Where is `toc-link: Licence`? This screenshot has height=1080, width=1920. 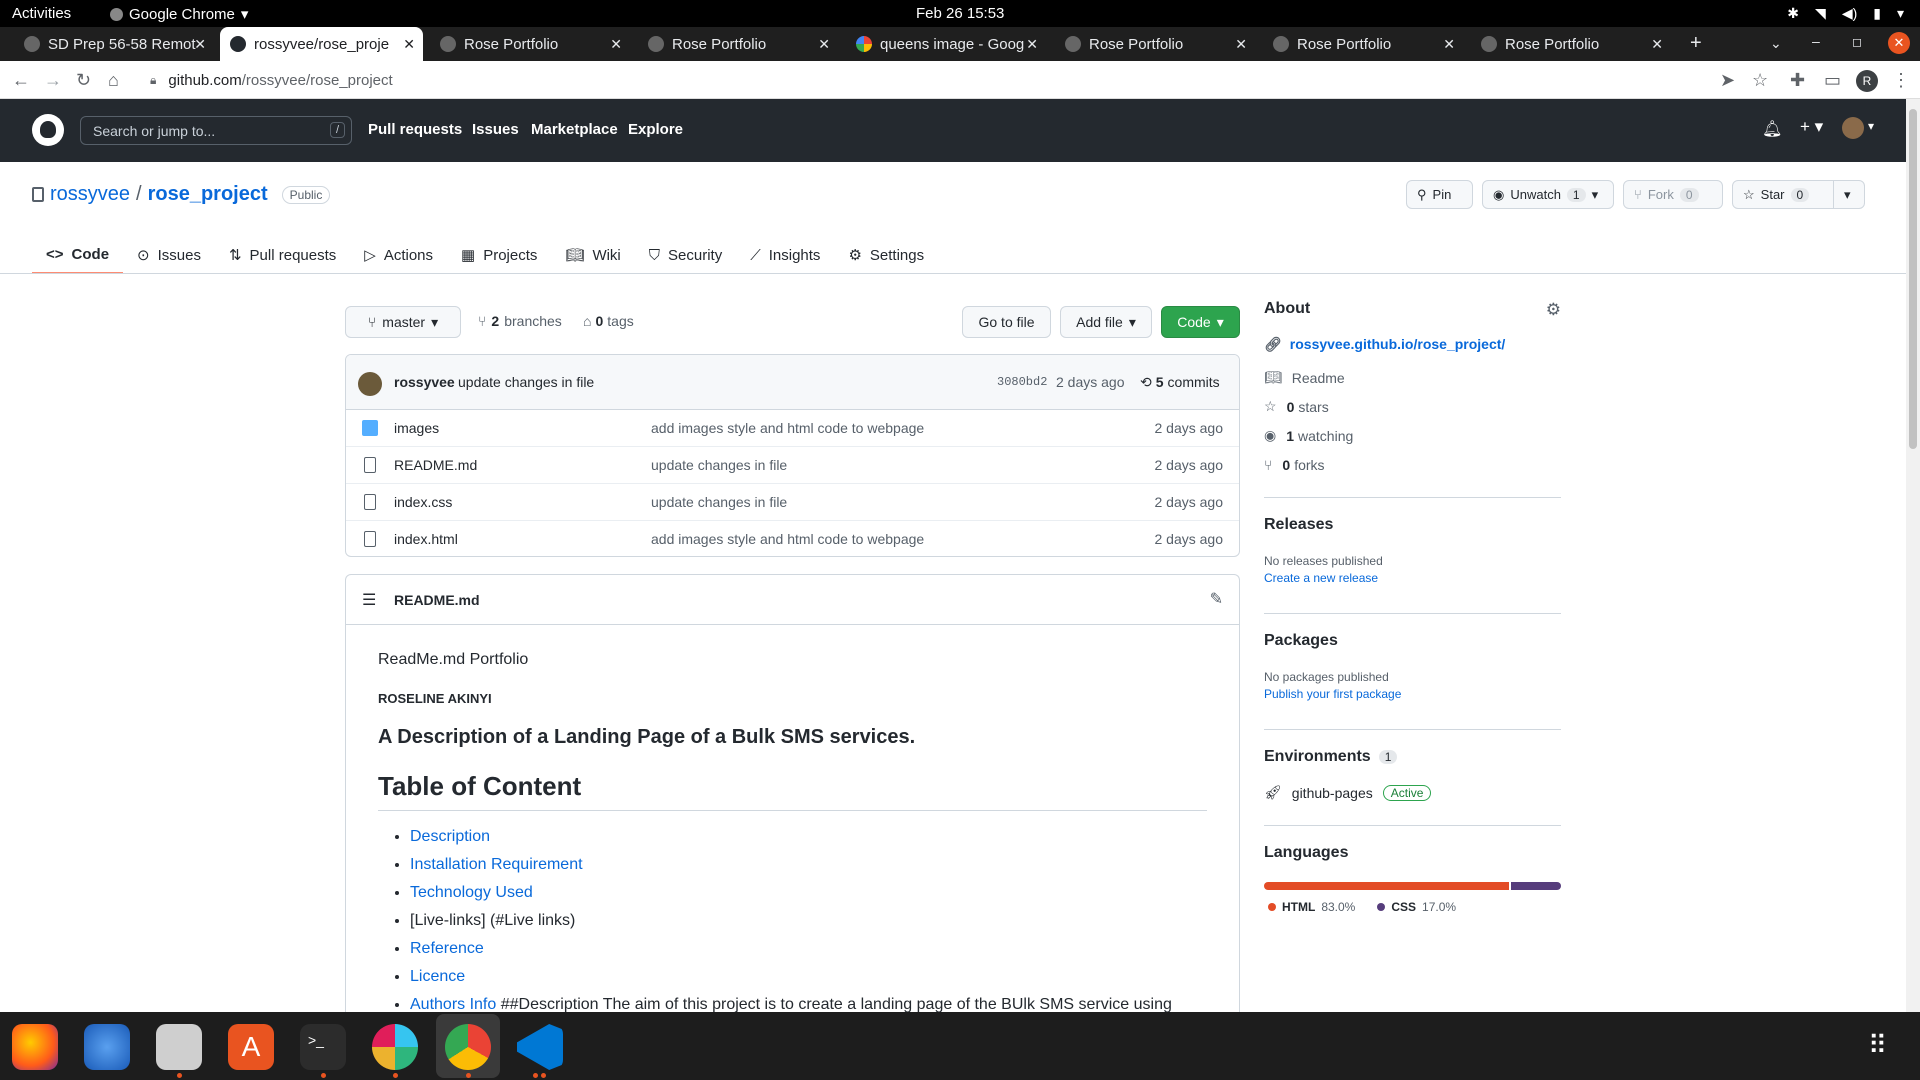
toc-link: Licence is located at coordinates (437, 976).